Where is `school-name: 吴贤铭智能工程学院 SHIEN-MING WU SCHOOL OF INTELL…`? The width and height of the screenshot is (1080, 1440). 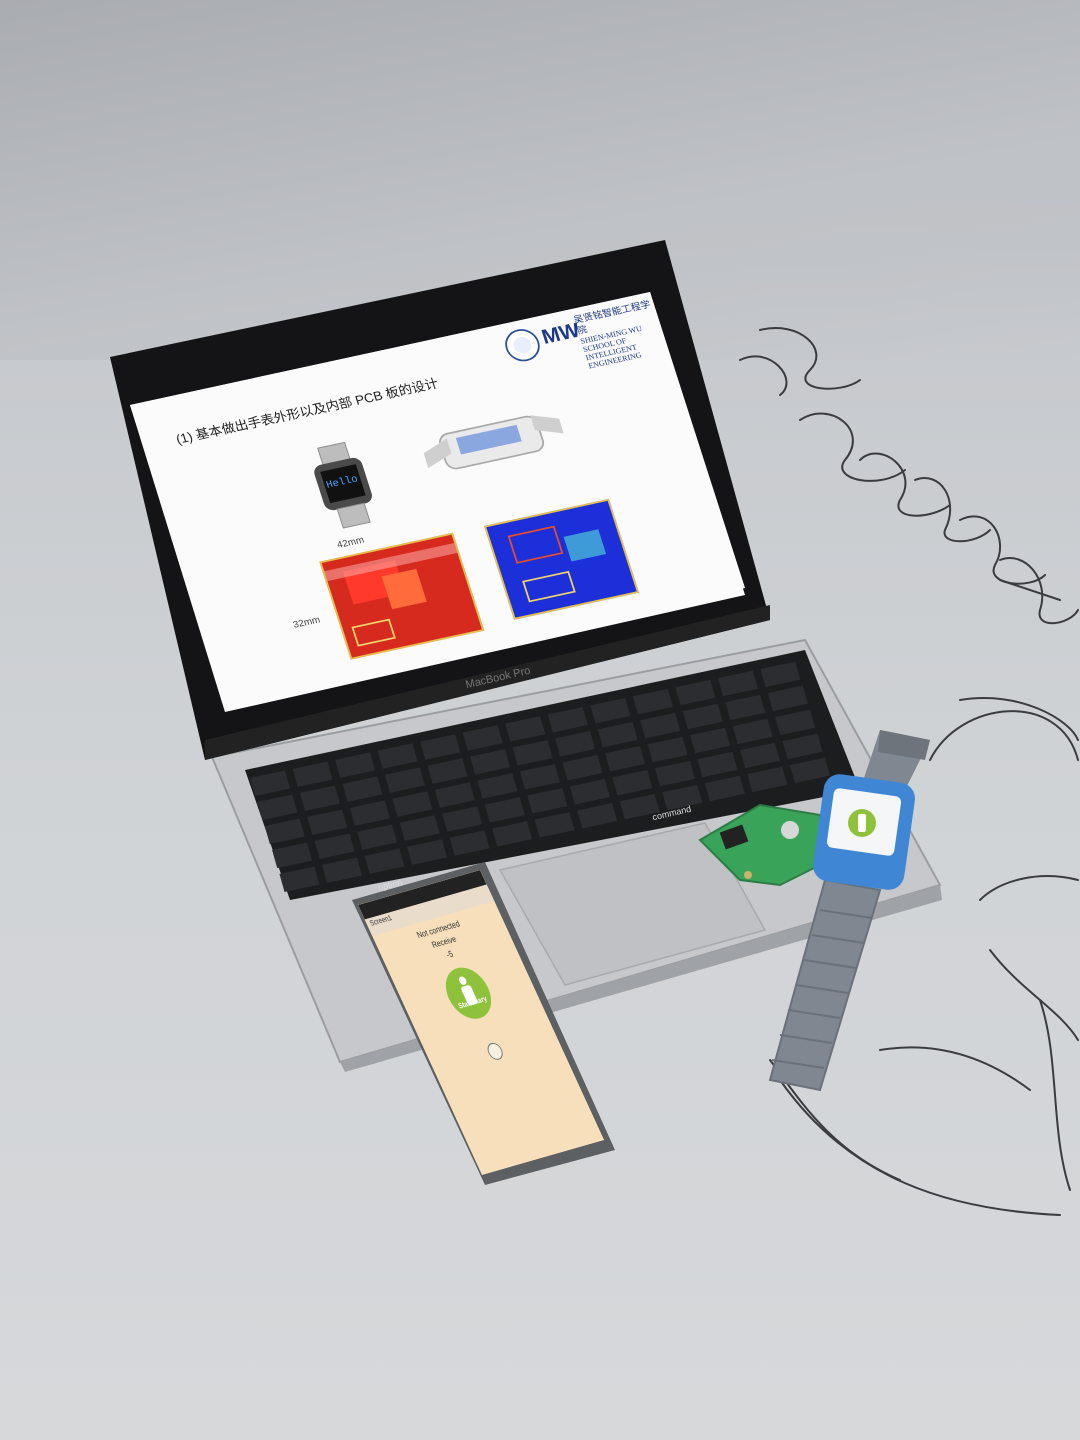
school-name: 吴贤铭智能工程学院 SHIEN-MING WU SCHOOL OF INTELL… is located at coordinates (620, 334).